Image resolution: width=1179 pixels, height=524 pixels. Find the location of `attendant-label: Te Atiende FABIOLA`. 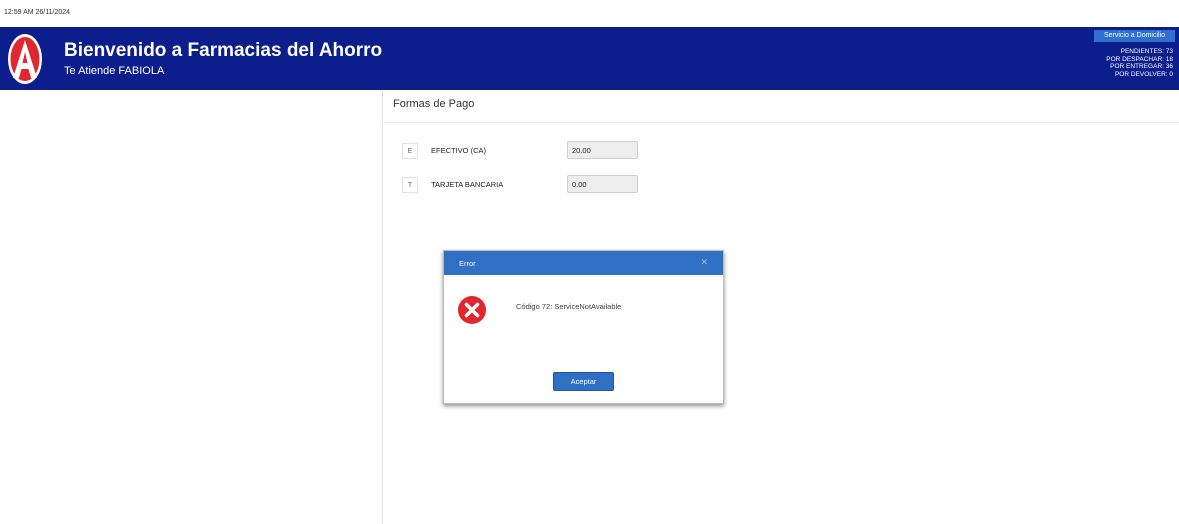

attendant-label: Te Atiende FABIOLA is located at coordinates (114, 71).